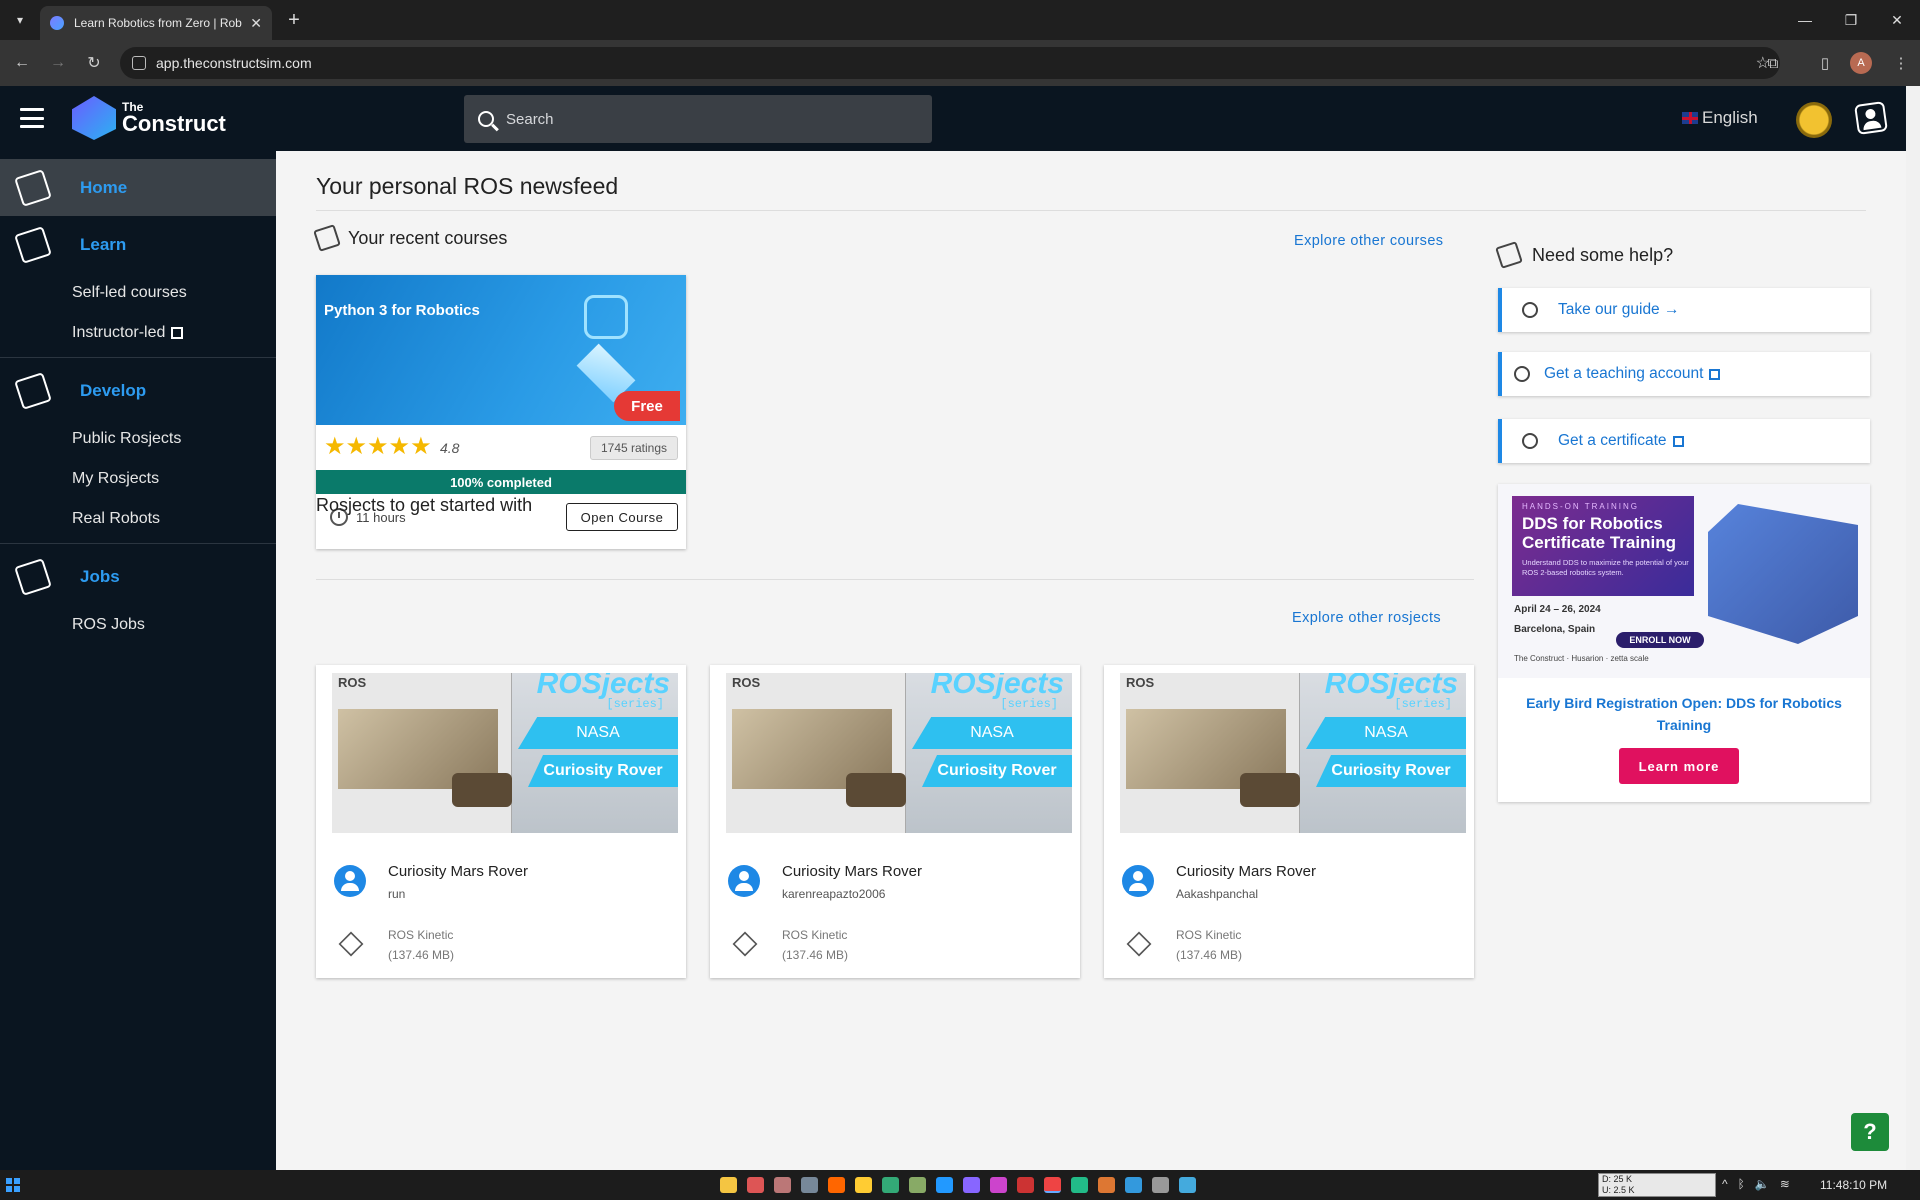 The image size is (1920, 1200). Describe the element at coordinates (1679, 766) in the screenshot. I see `learn-more-button: Learn more` at that location.